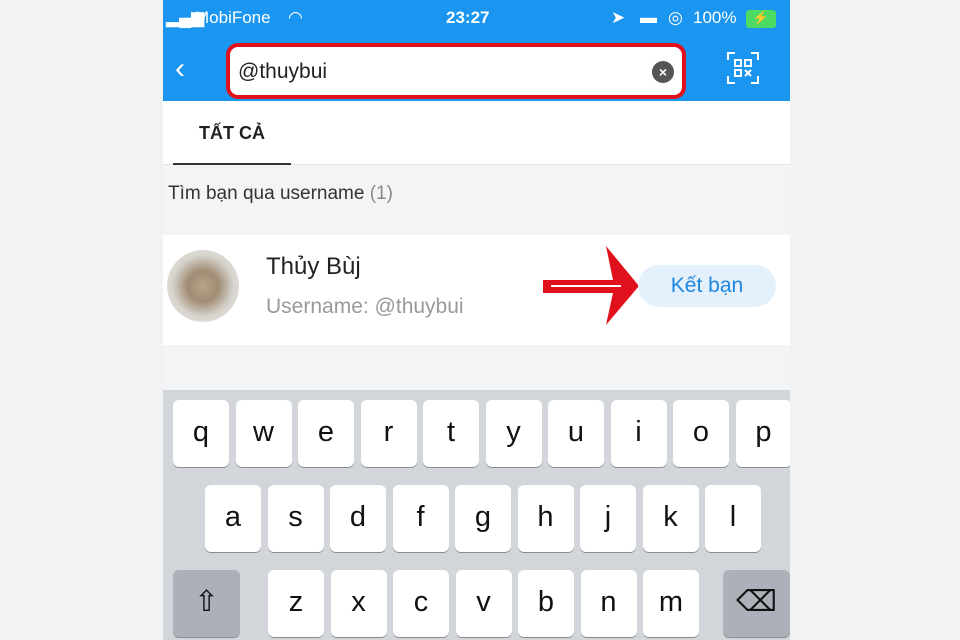 The height and width of the screenshot is (640, 960). I want to click on tab-all: TẤT CẢ, so click(232, 133).